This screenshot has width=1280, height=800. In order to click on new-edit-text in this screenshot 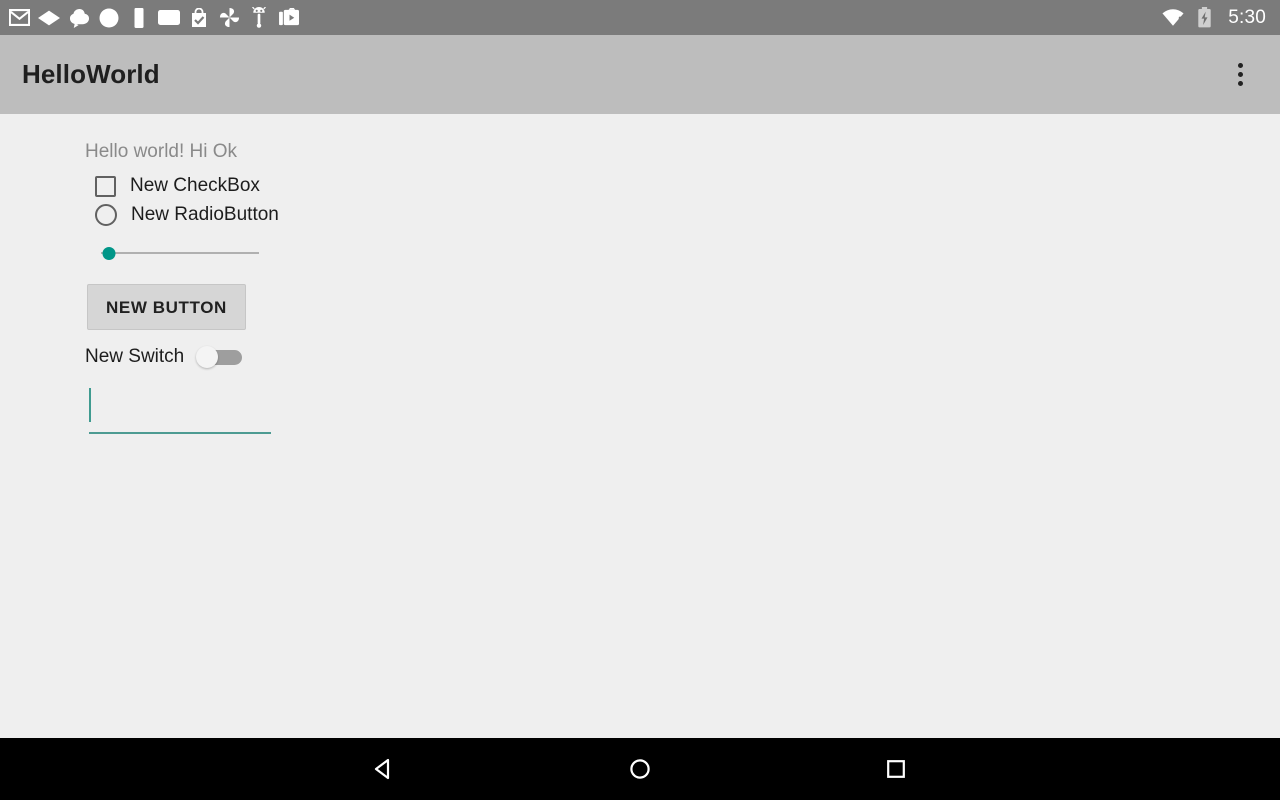, I will do `click(180, 409)`.